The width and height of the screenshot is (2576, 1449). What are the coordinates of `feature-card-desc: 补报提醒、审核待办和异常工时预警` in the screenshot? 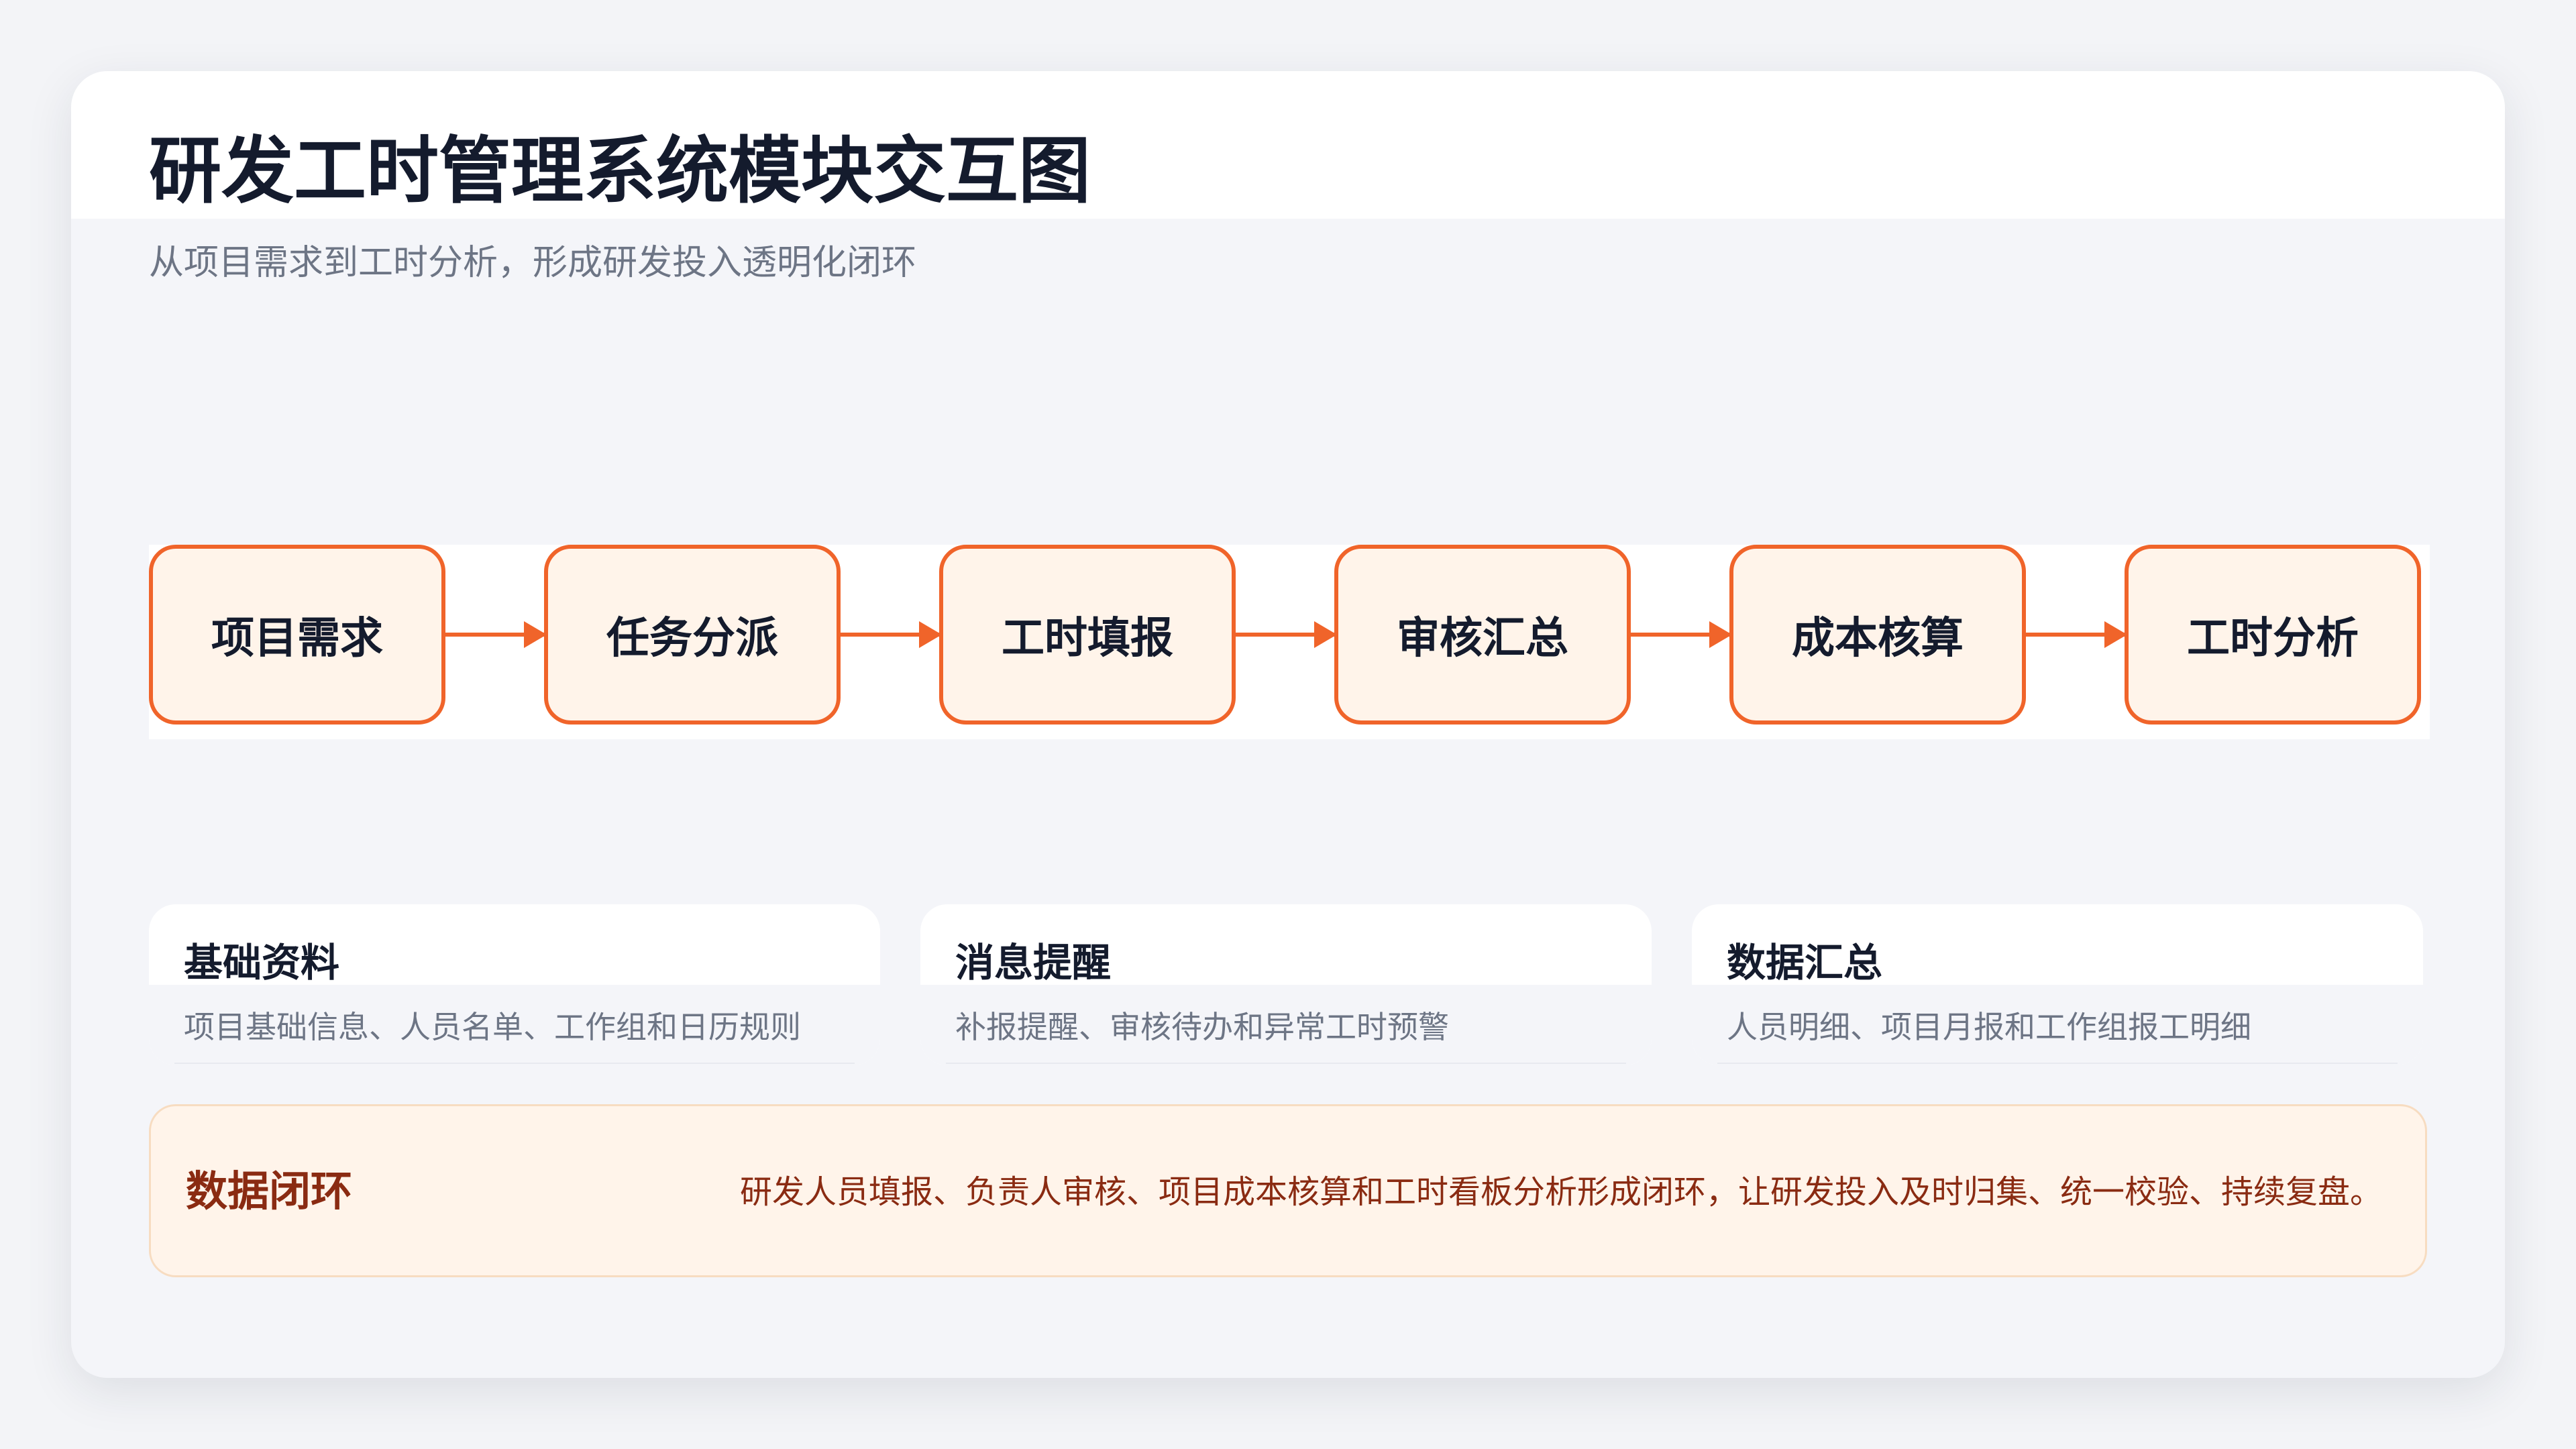 It's located at (1202, 1027).